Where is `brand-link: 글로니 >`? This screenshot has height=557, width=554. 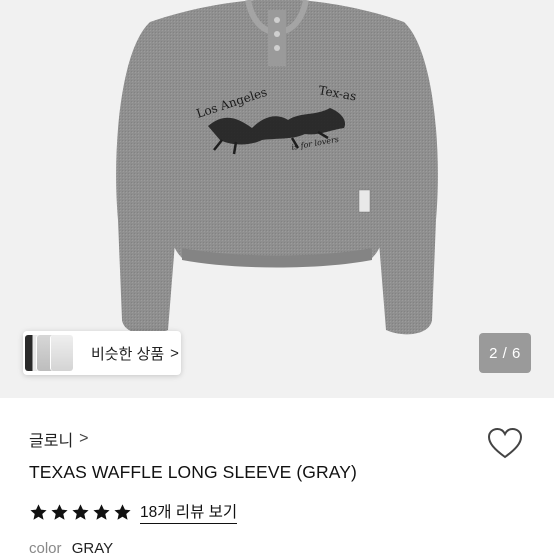
brand-link: 글로니 > is located at coordinates (59, 439).